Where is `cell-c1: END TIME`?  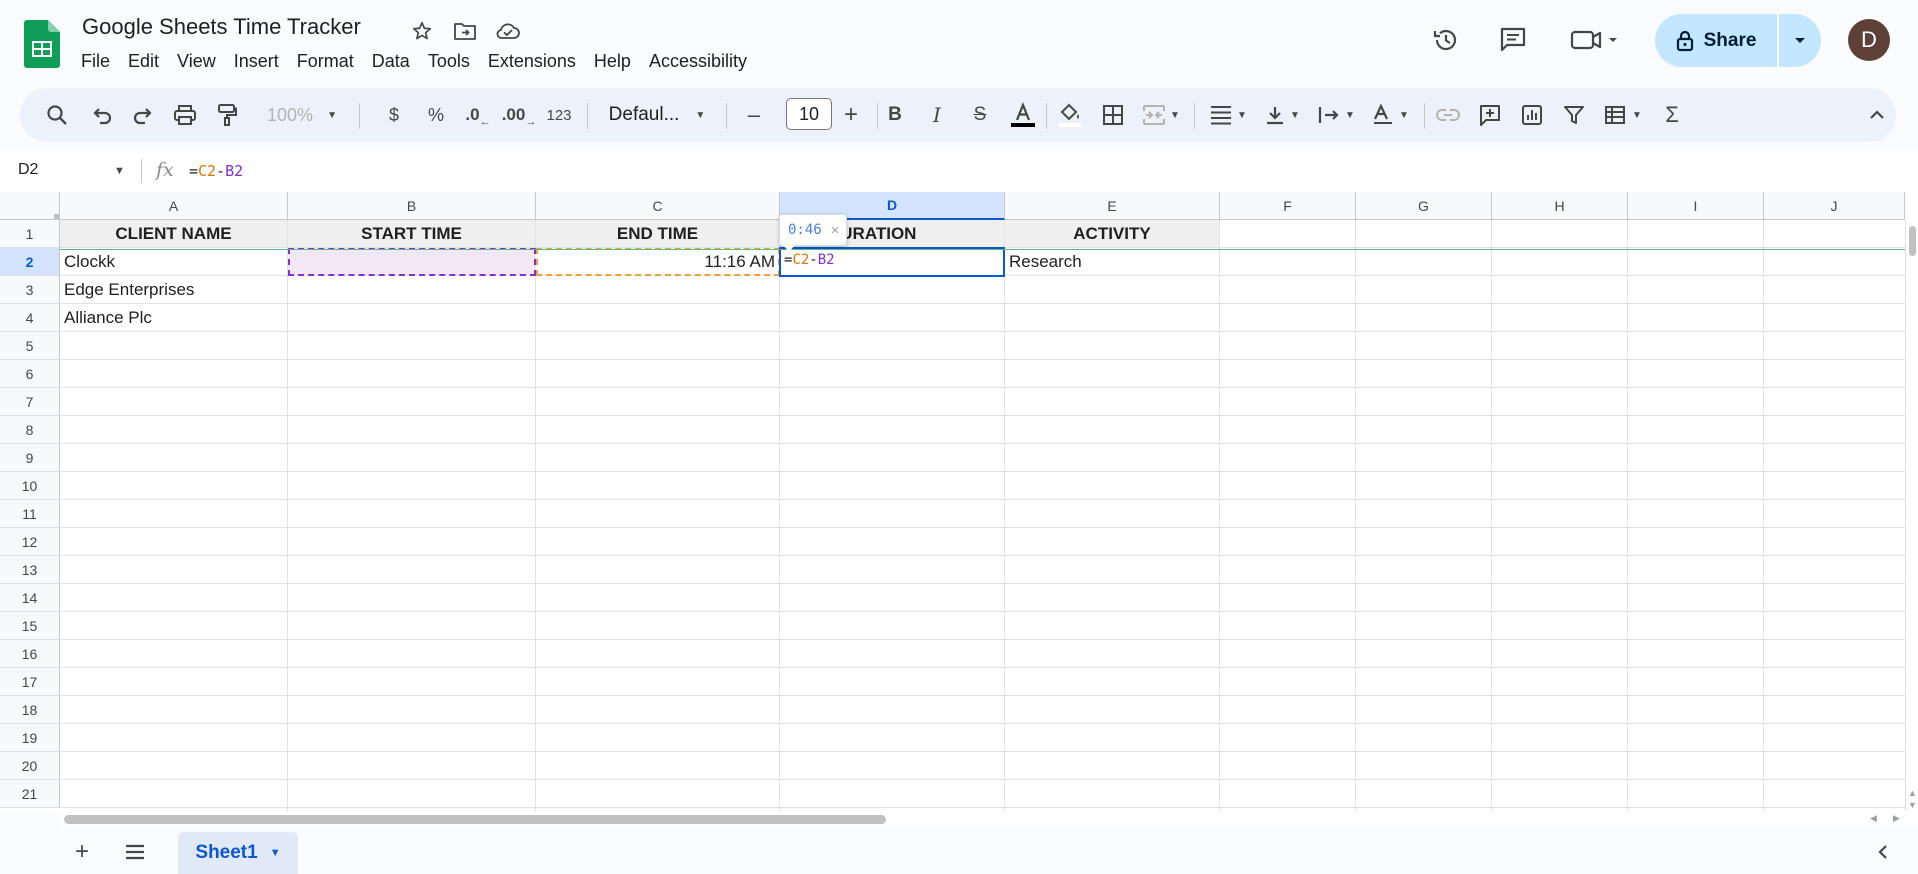 cell-c1: END TIME is located at coordinates (658, 234).